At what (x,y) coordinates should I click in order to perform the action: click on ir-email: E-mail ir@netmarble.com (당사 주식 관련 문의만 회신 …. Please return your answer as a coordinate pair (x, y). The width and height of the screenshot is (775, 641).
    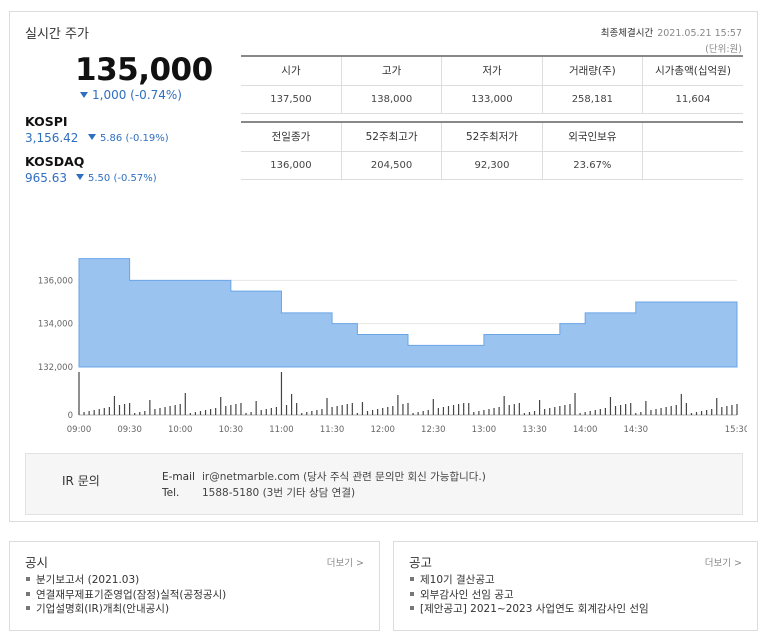
    Looking at the image, I should click on (324, 476).